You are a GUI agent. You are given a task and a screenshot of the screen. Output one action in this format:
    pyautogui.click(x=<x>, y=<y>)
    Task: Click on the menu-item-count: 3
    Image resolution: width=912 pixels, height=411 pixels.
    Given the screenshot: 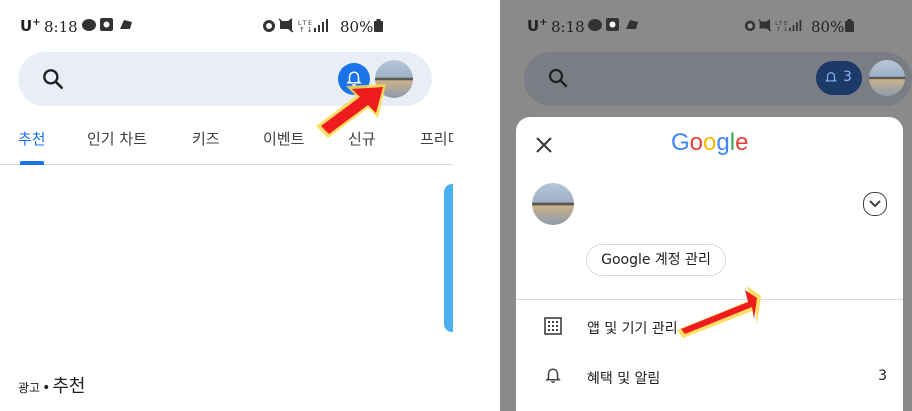 What is the action you would take?
    pyautogui.click(x=882, y=376)
    